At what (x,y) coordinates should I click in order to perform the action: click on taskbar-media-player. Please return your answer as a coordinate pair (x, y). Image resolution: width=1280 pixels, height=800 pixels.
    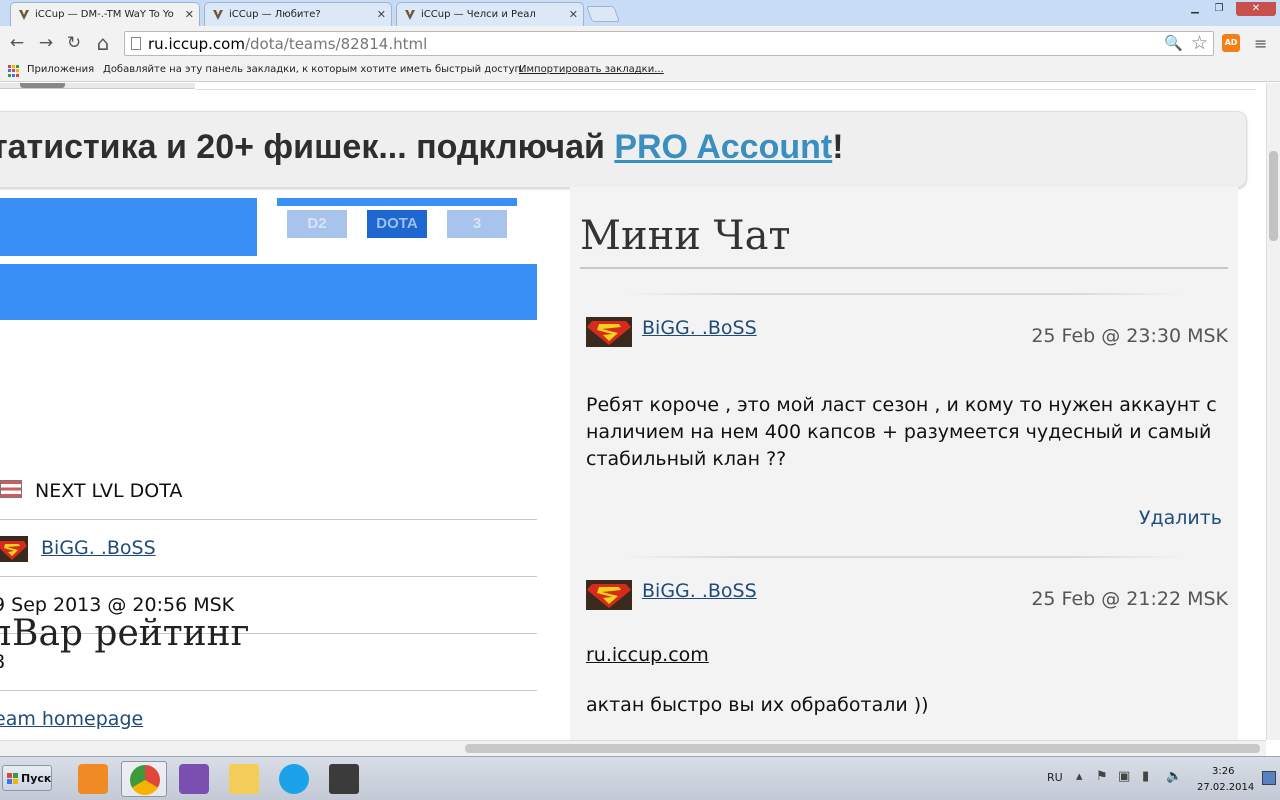
    Looking at the image, I should click on (93, 779).